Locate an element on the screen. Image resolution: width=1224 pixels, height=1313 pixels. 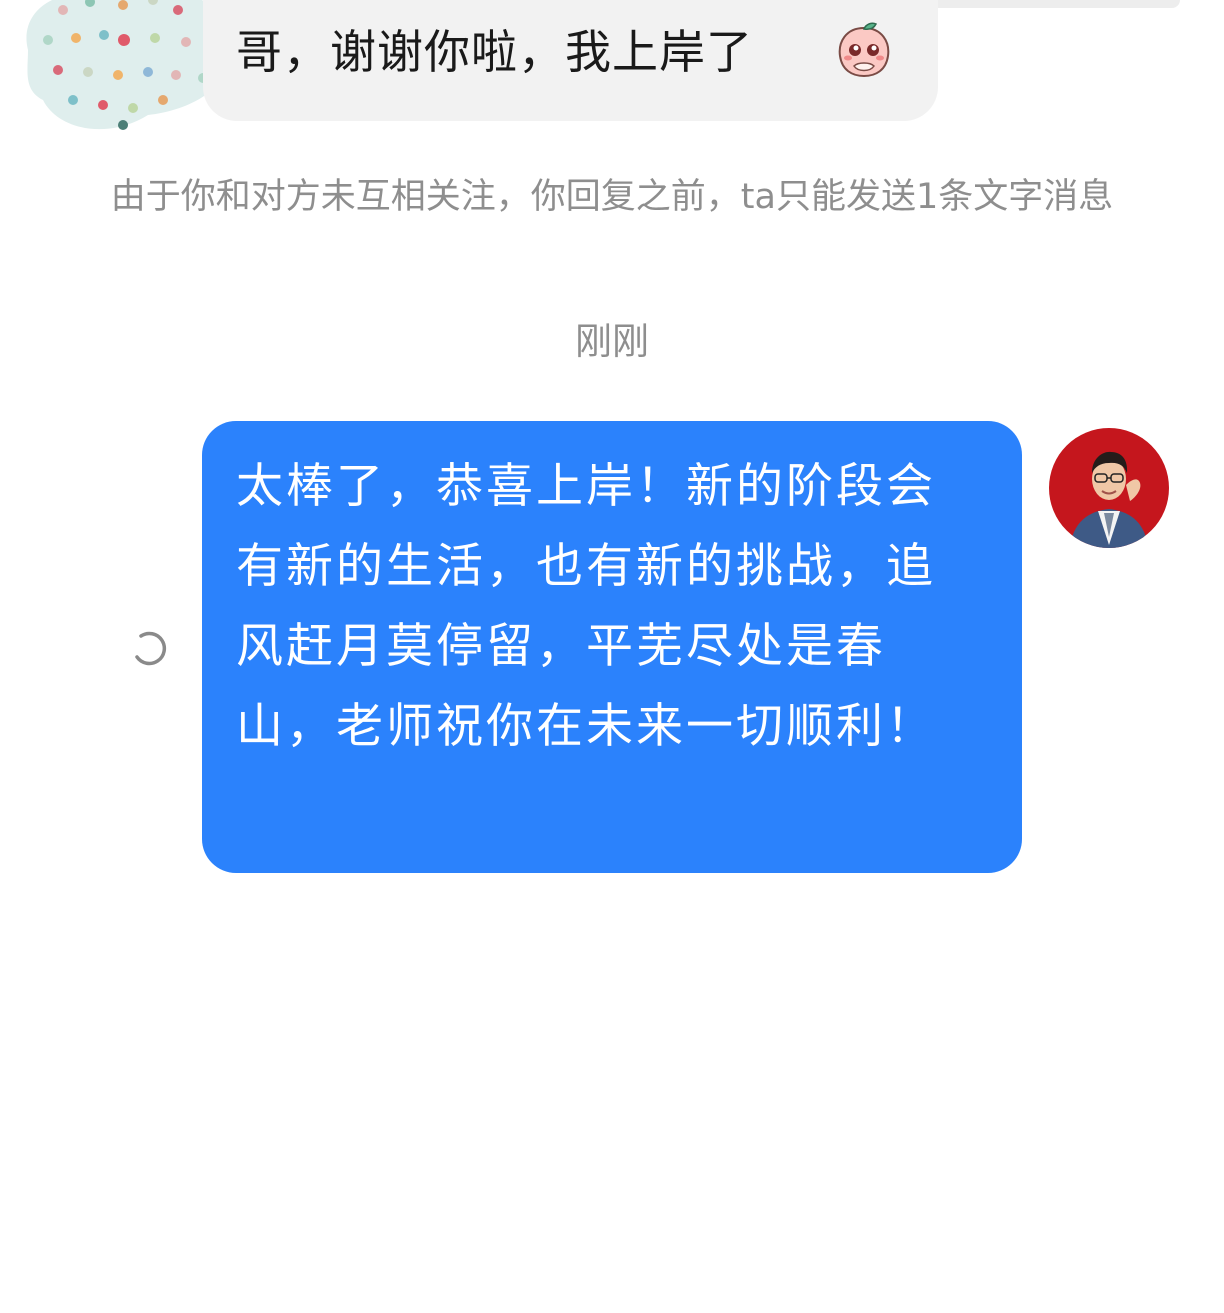
message-timestamp: 刚刚 is located at coordinates (612, 341).